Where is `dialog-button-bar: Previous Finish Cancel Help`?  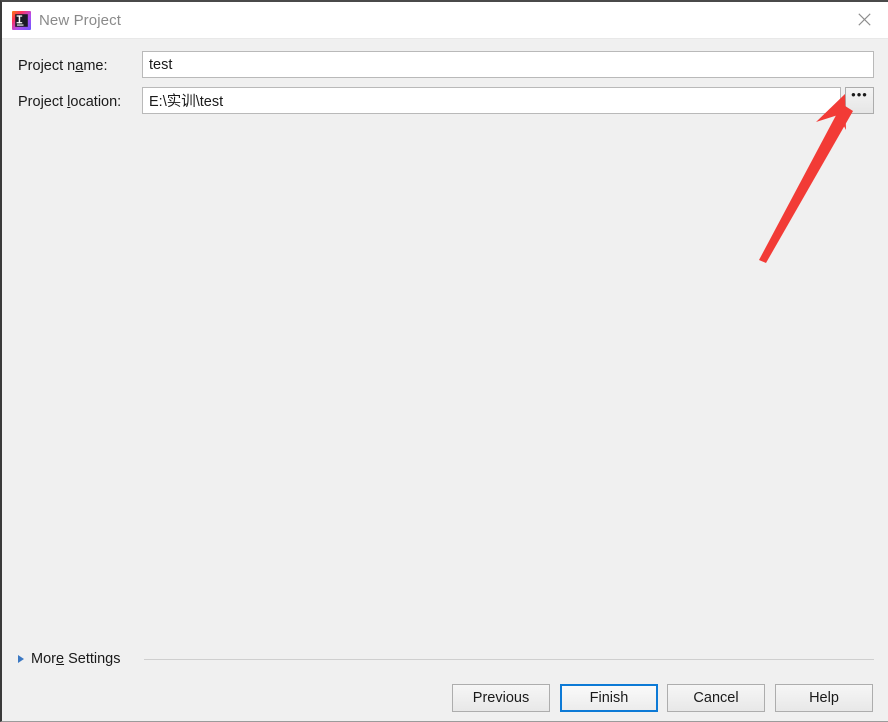 dialog-button-bar: Previous Finish Cancel Help is located at coordinates (445, 701).